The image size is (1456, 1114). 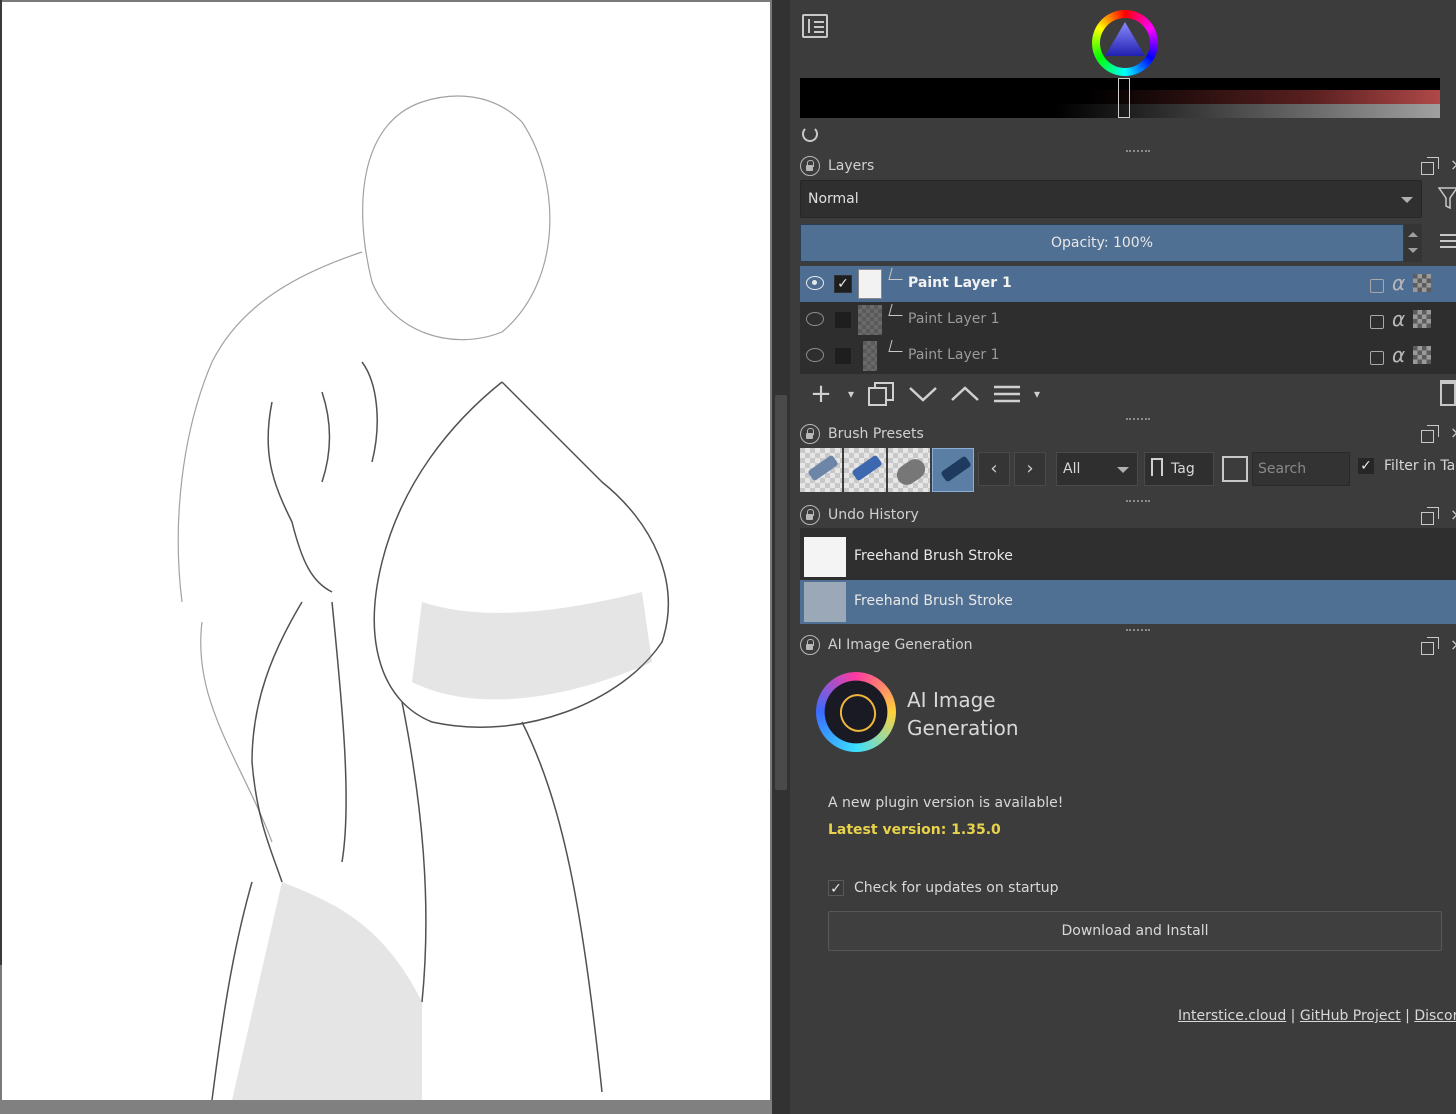 I want to click on layer-checkbox: ✓, so click(x=843, y=284).